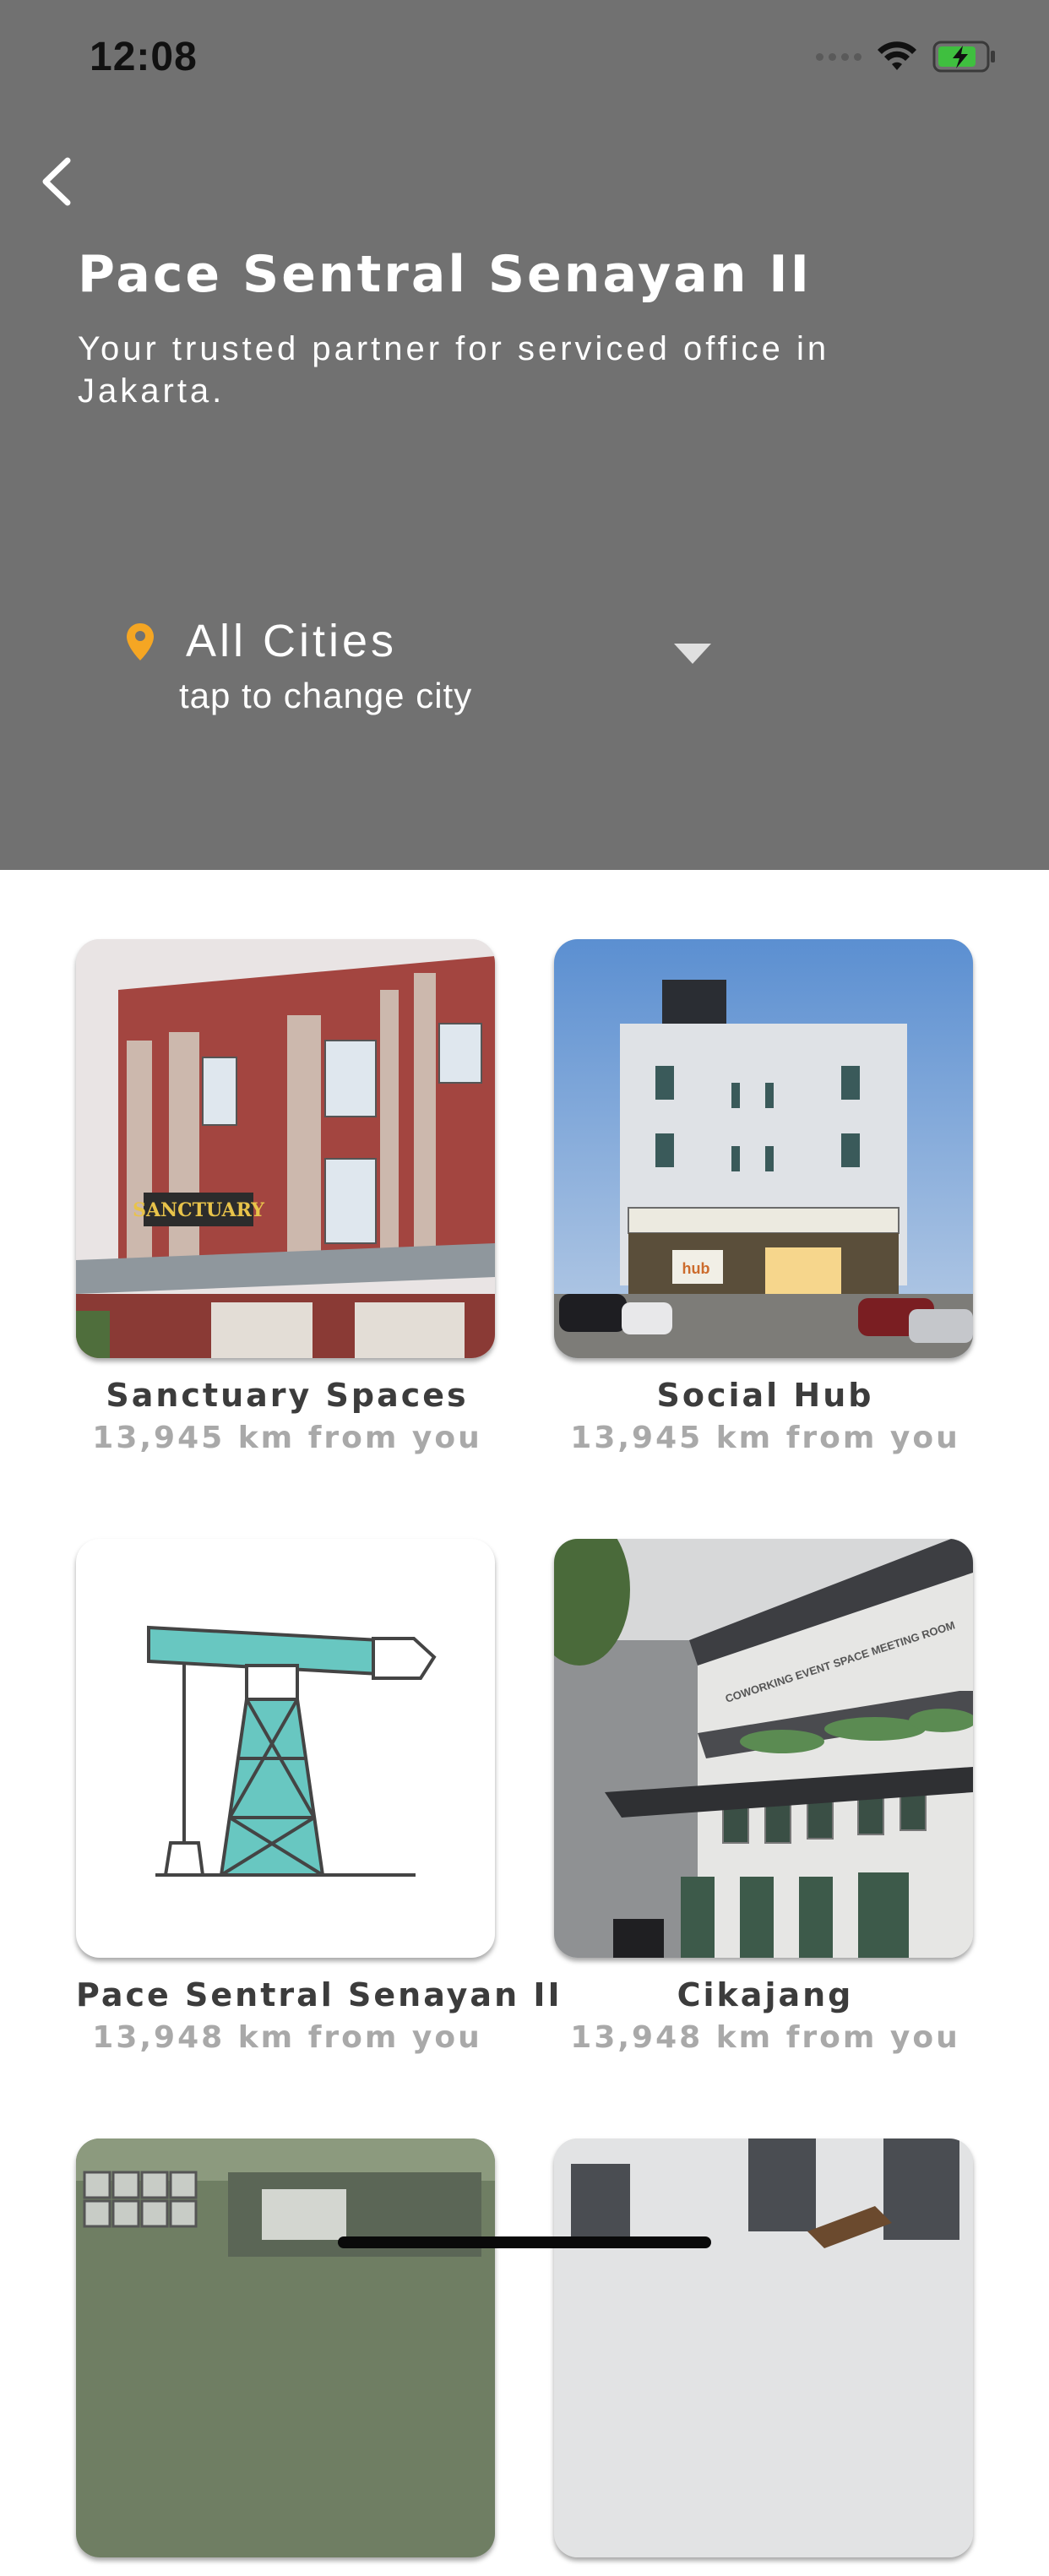 The image size is (1049, 2576). I want to click on page-title: Pace Sentral Senayan II, so click(445, 274).